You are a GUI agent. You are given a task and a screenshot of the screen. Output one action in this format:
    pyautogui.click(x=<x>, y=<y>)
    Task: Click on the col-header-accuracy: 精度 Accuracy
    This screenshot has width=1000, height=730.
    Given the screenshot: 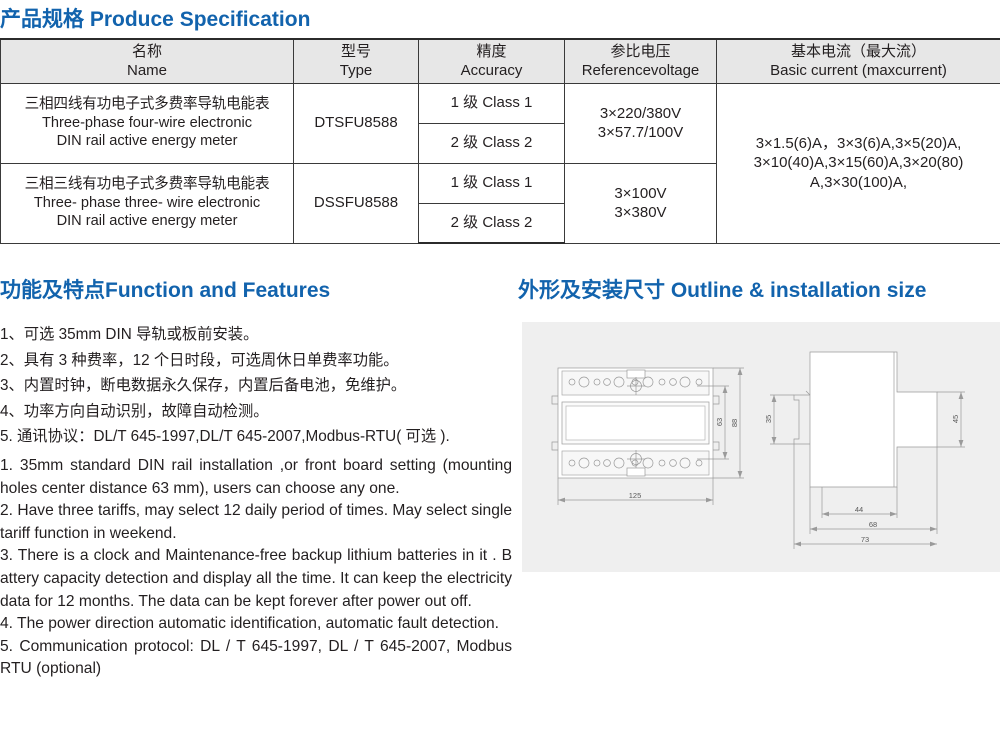 What is the action you would take?
    pyautogui.click(x=491, y=61)
    